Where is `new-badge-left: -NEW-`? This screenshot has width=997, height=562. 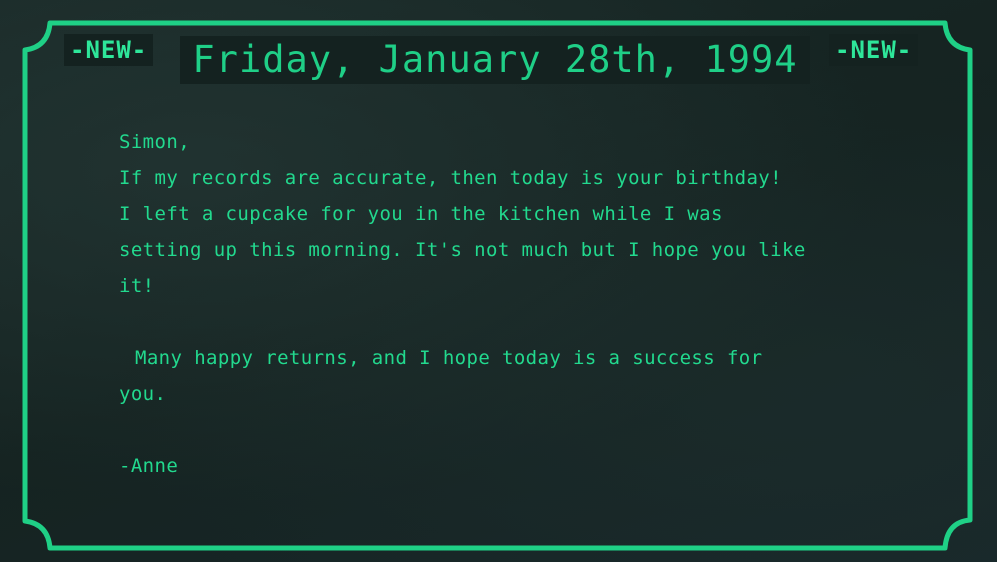 new-badge-left: -NEW- is located at coordinates (109, 50).